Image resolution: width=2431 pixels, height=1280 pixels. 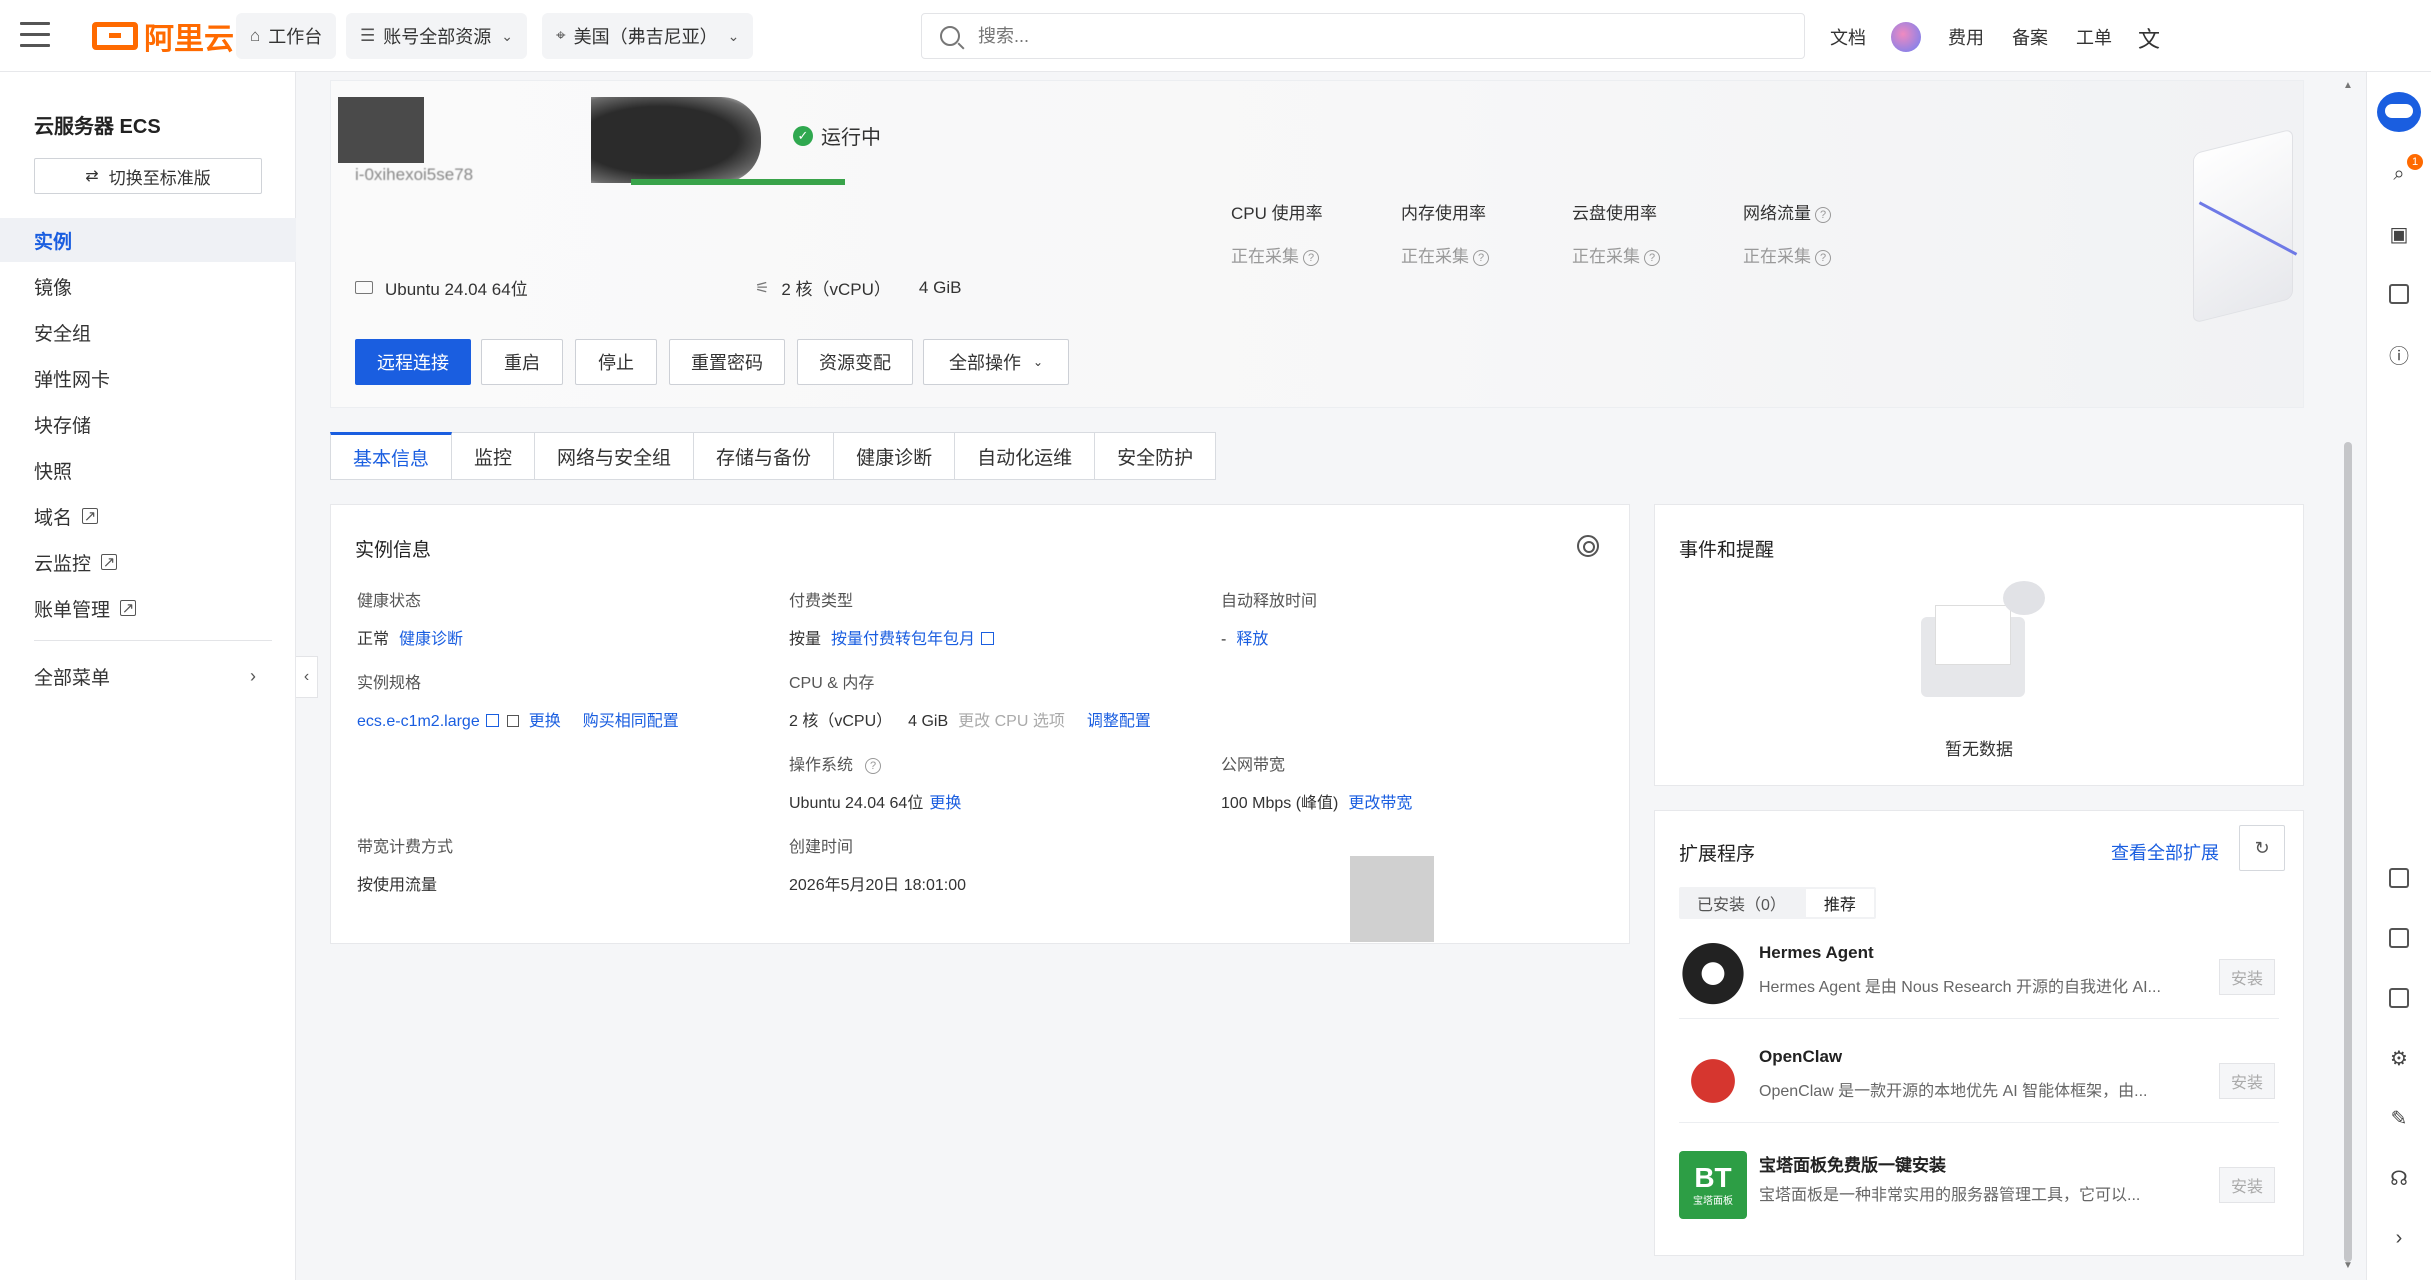 What do you see at coordinates (733, 35) in the screenshot?
I see `chevron-down-icon: ⌄` at bounding box center [733, 35].